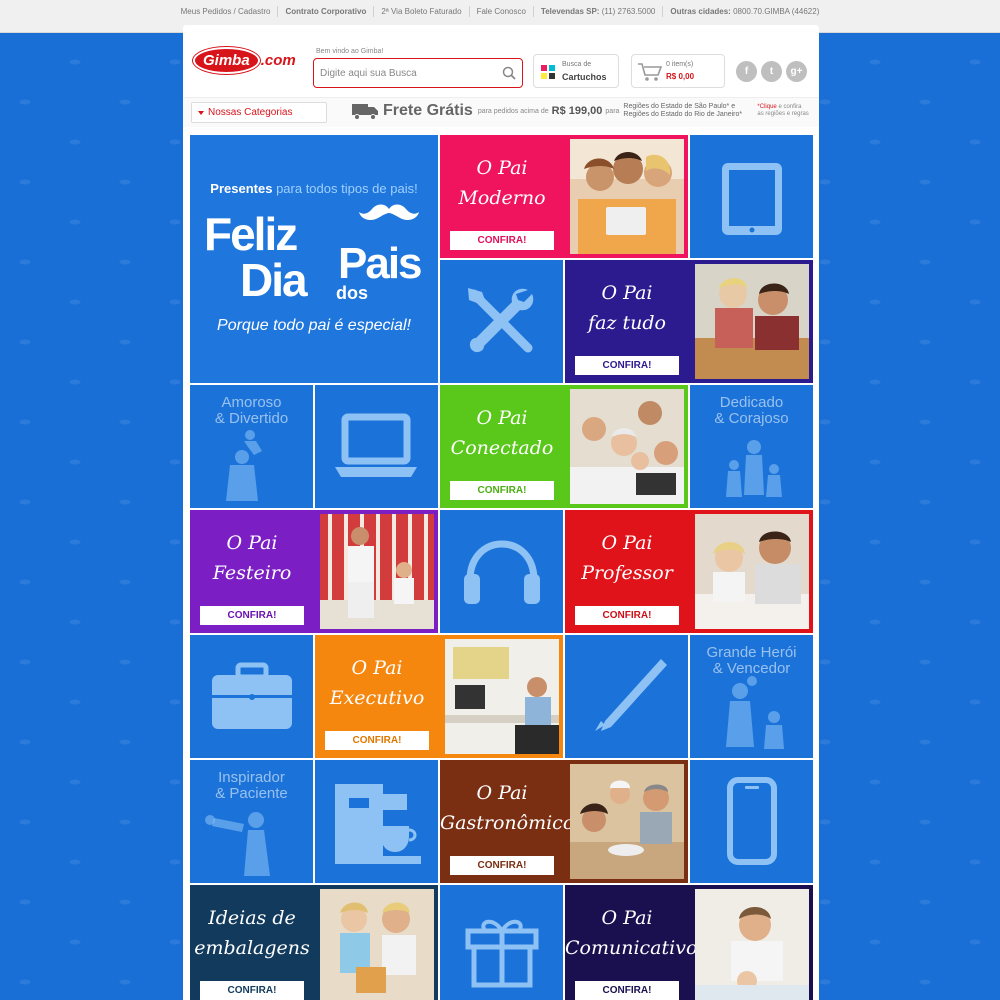 This screenshot has width=1000, height=1000. I want to click on tile-laptop, so click(376, 446).